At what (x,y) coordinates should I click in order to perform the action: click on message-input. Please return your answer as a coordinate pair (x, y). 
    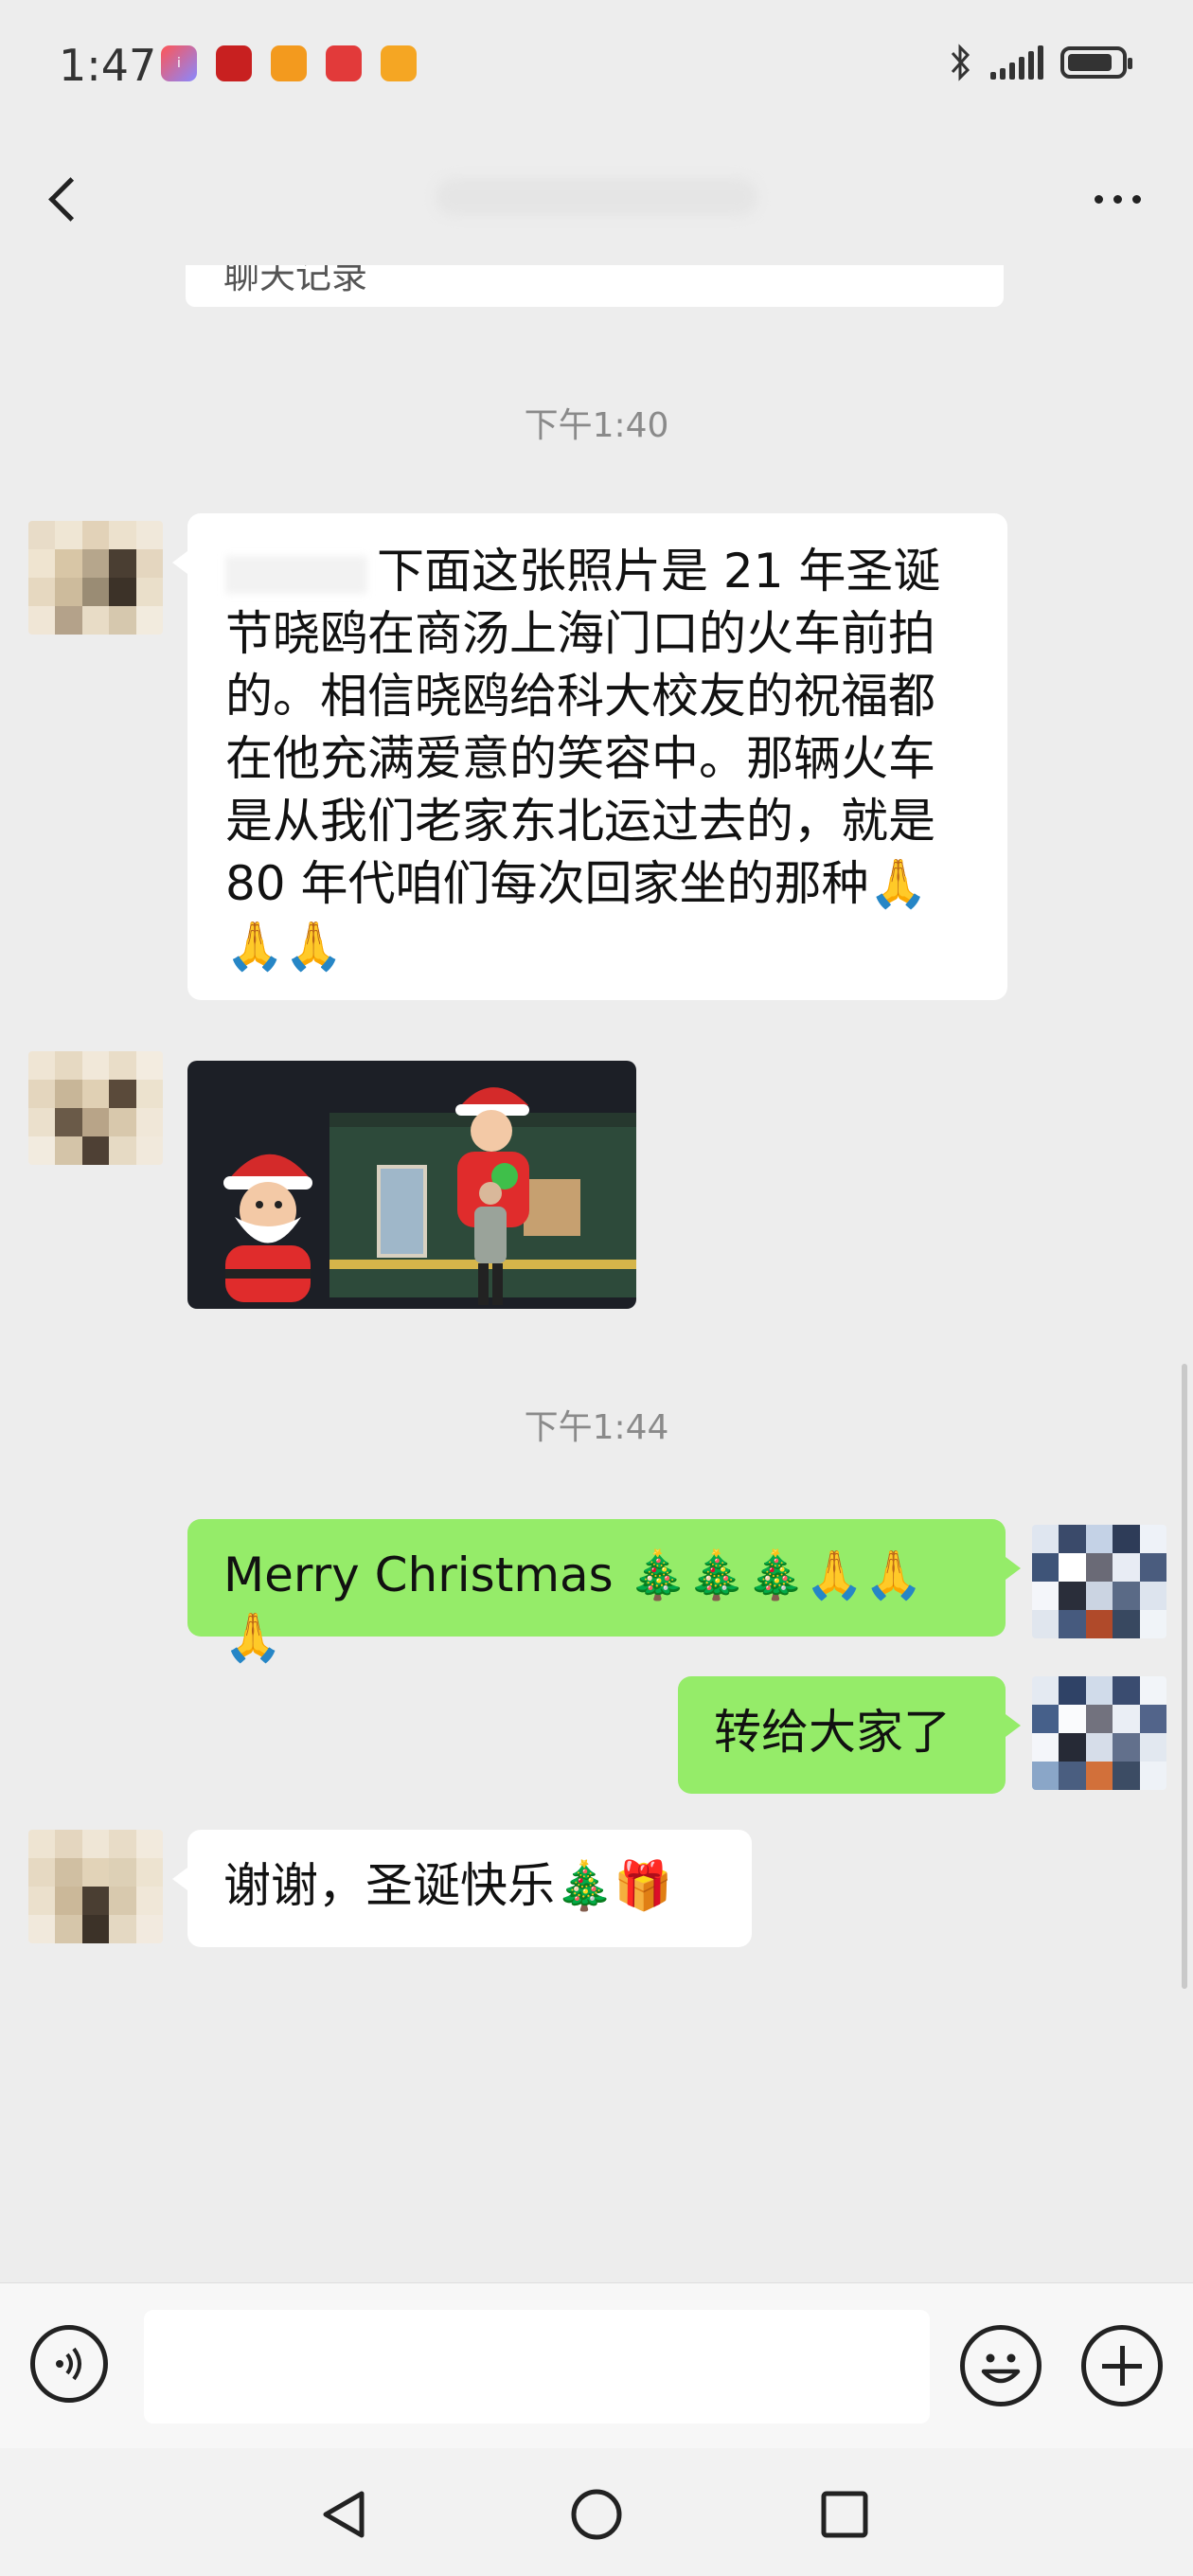
    Looking at the image, I should click on (537, 2367).